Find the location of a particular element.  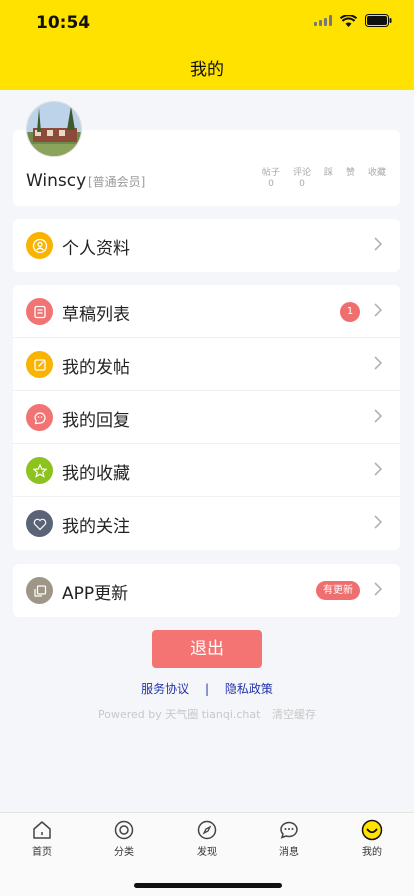

wifi-icon is located at coordinates (348, 20).